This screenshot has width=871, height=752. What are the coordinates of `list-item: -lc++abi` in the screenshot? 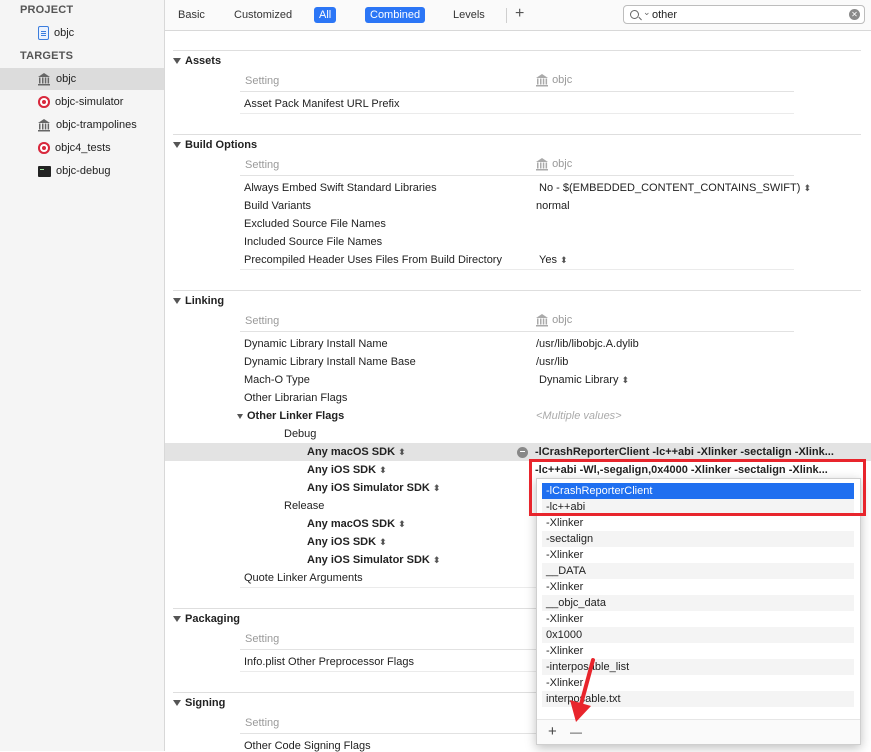 It's located at (698, 507).